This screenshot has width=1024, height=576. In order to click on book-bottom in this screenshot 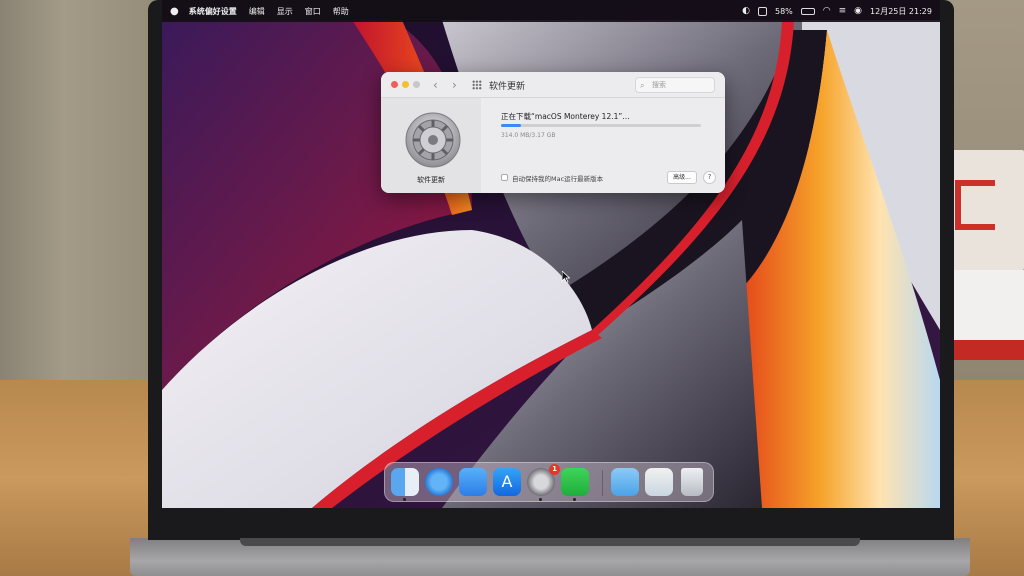, I will do `click(984, 350)`.